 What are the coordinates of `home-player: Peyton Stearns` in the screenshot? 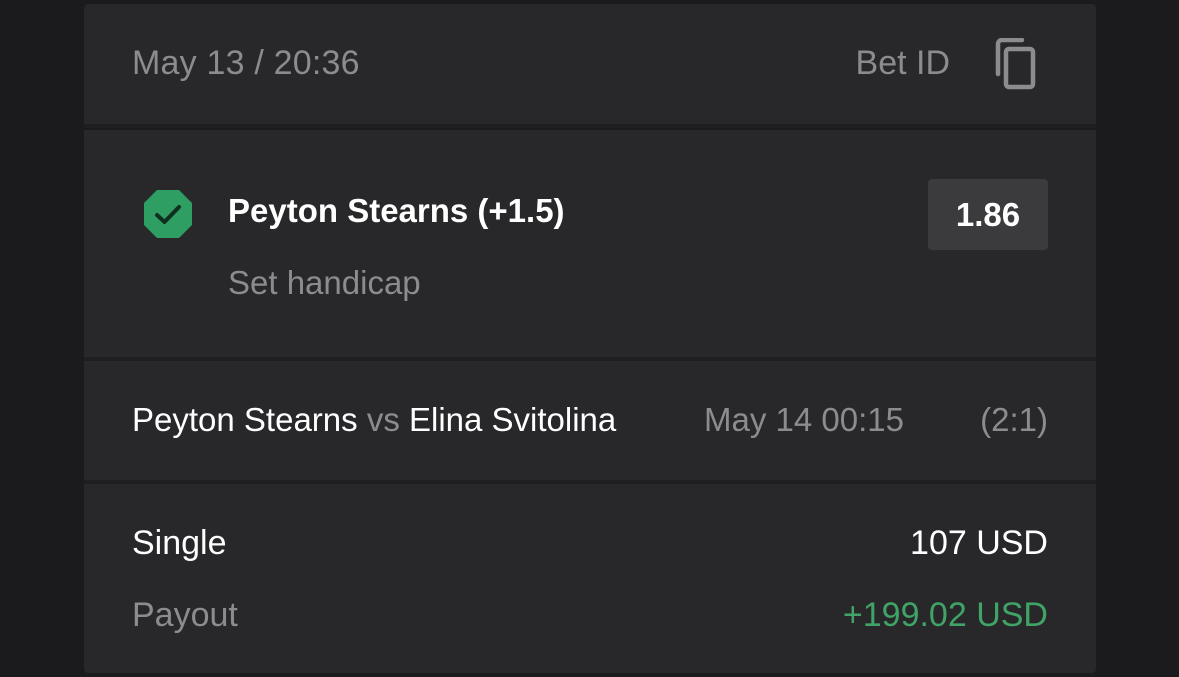 It's located at (245, 419).